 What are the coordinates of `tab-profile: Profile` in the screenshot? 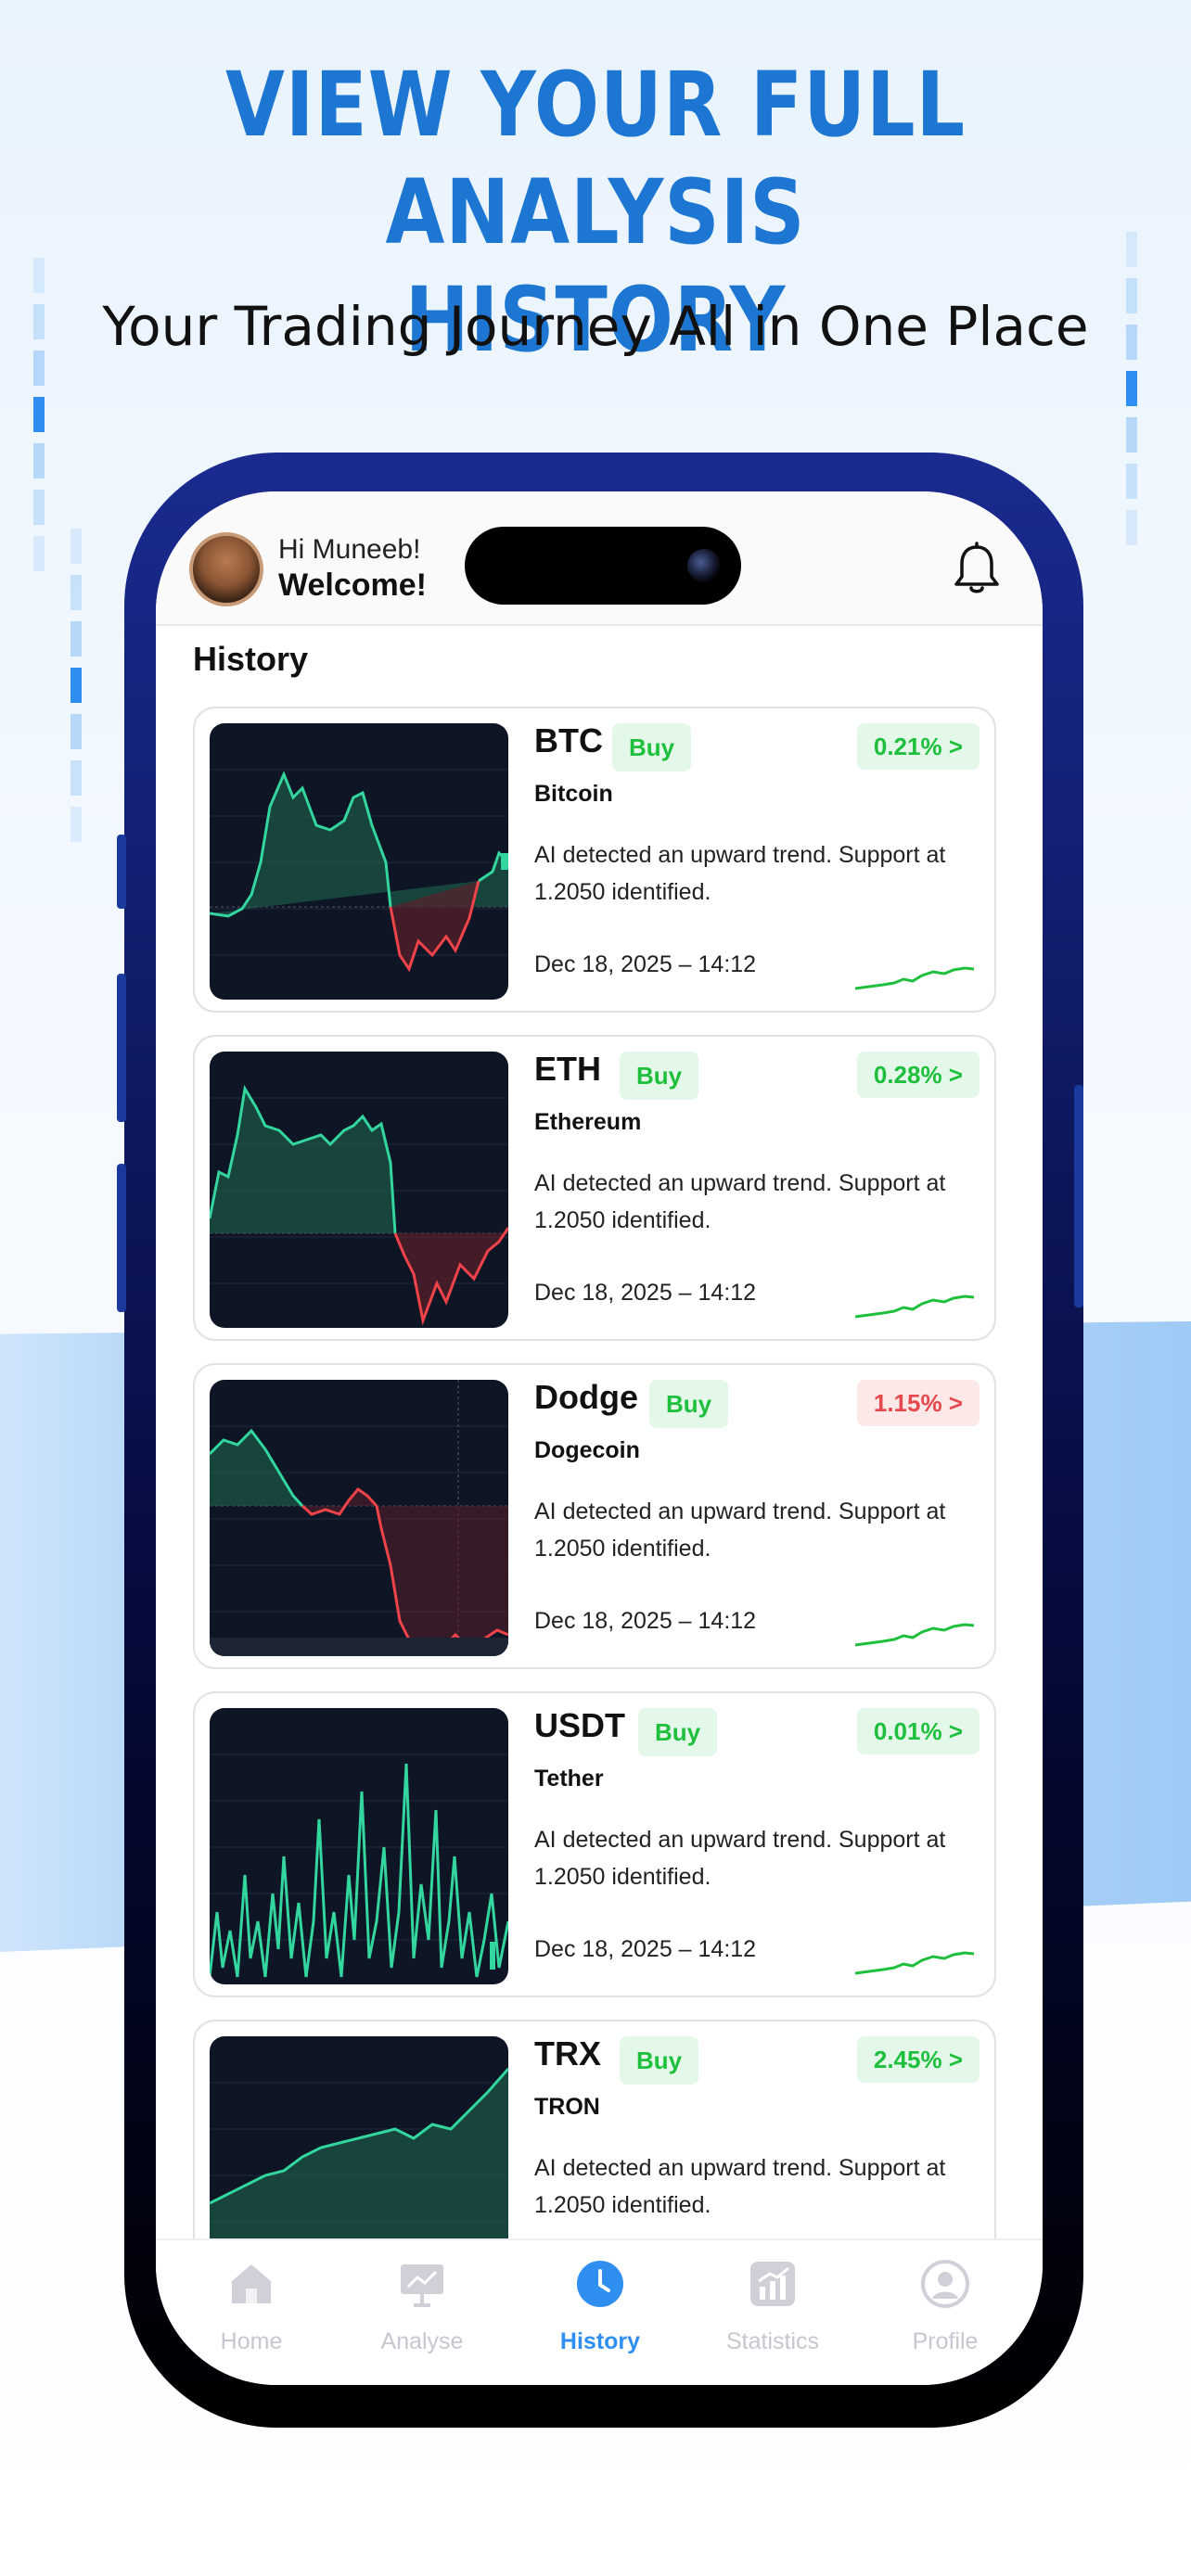 It's located at (945, 2307).